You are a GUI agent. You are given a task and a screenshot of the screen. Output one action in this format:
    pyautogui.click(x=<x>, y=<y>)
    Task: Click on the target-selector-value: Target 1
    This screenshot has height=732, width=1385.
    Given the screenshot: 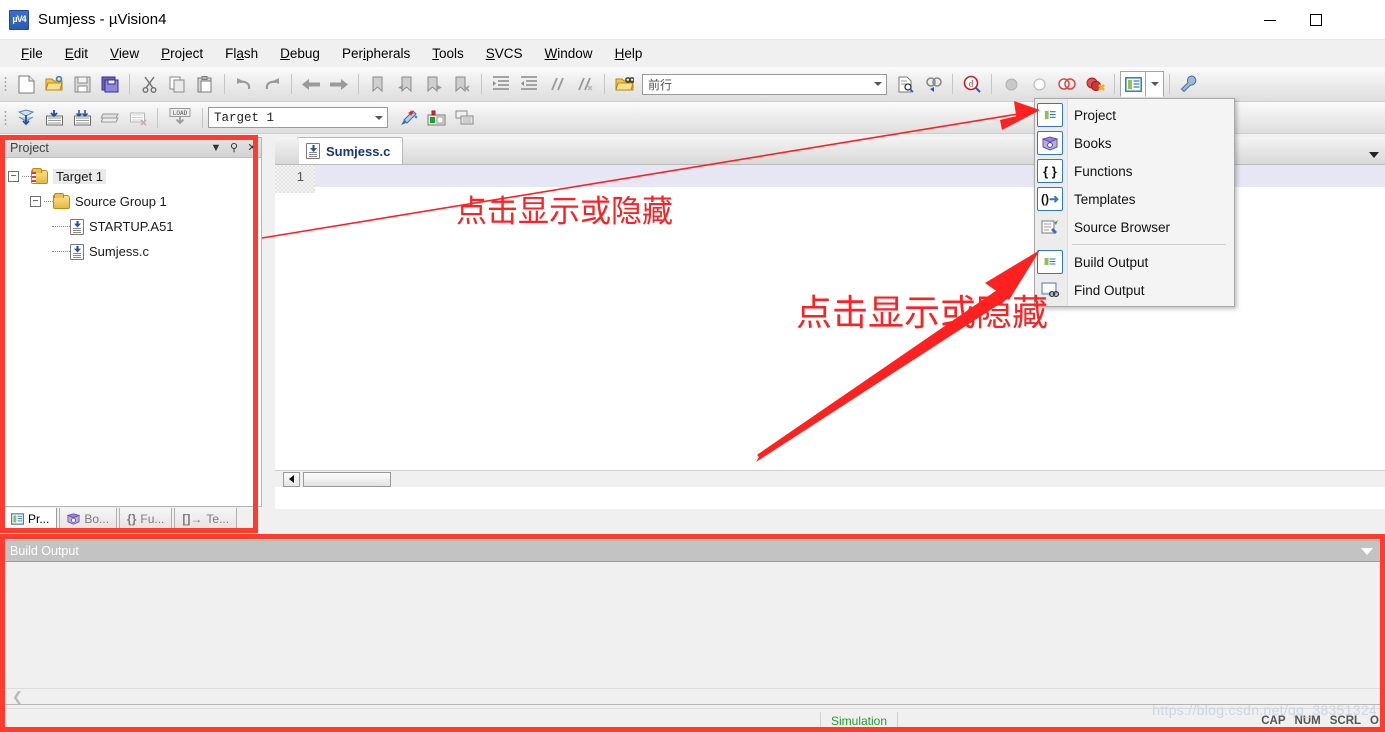 What is the action you would take?
    pyautogui.click(x=289, y=118)
    